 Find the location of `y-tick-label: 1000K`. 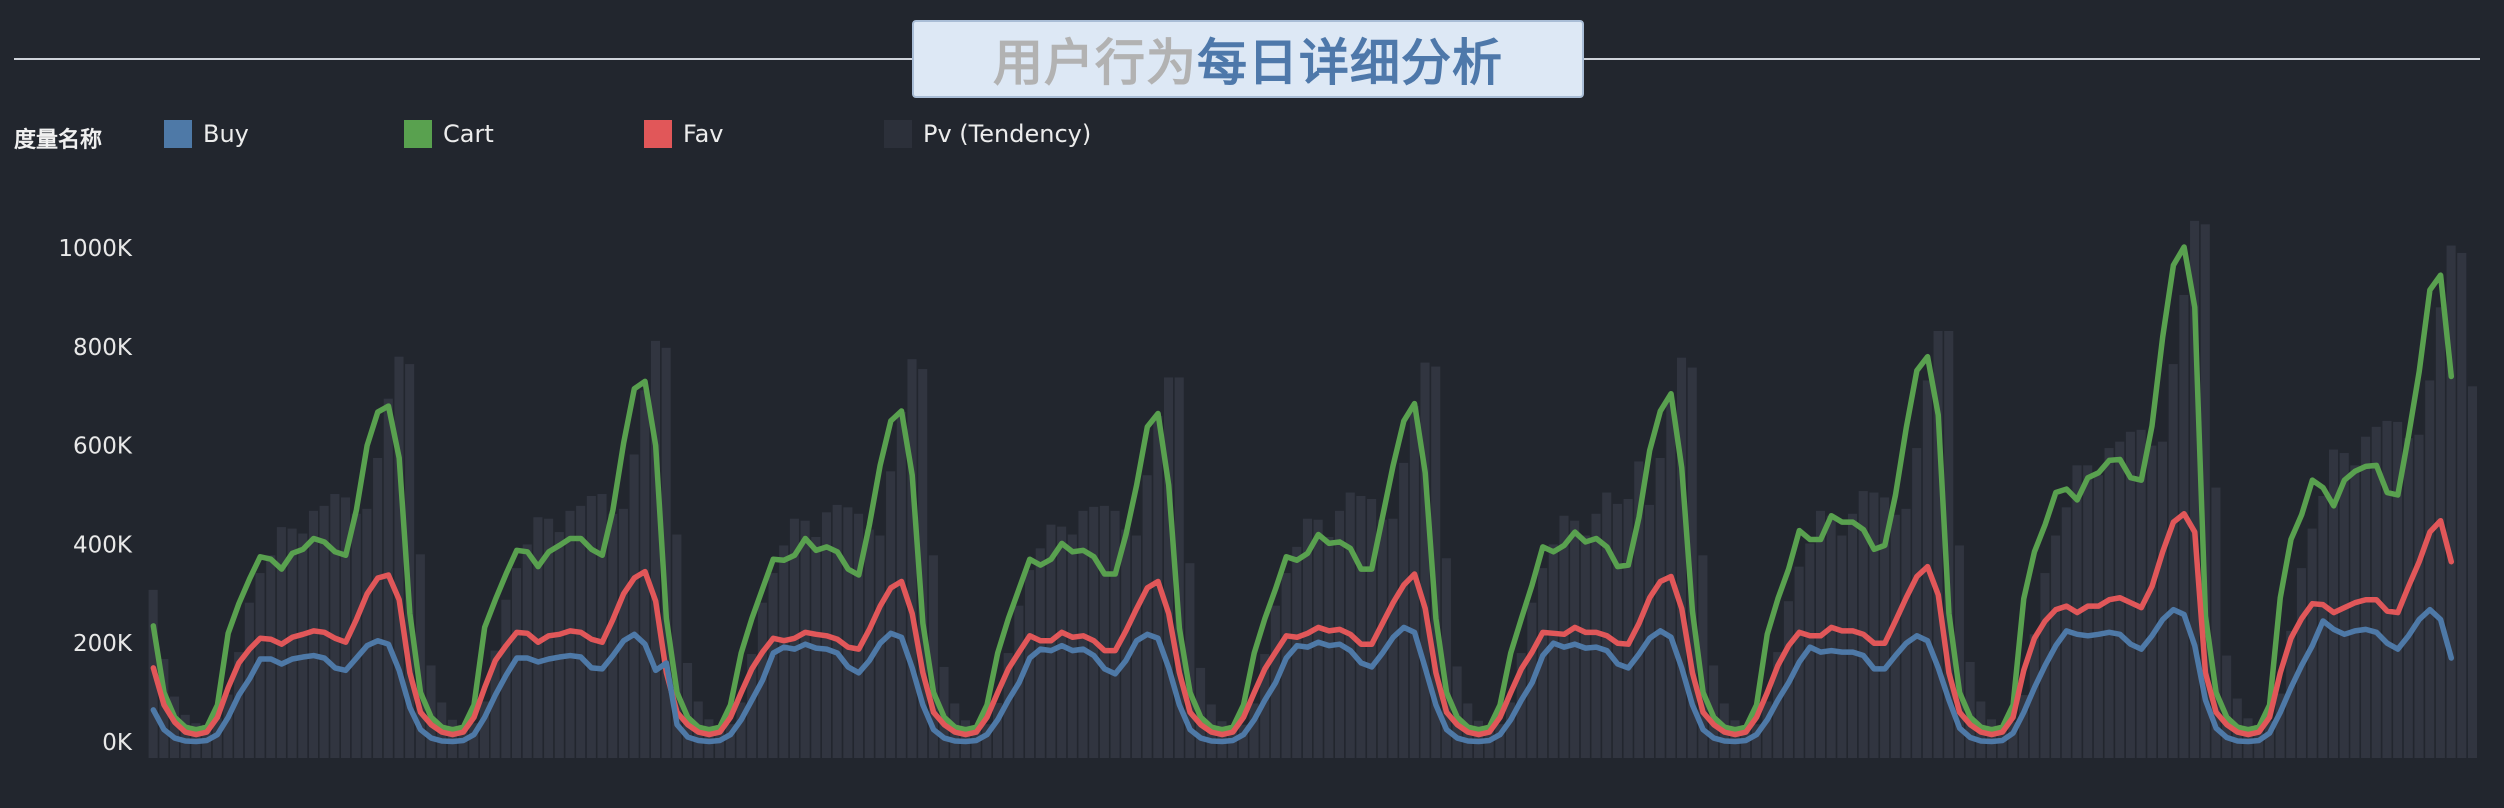

y-tick-label: 1000K is located at coordinates (95, 249).